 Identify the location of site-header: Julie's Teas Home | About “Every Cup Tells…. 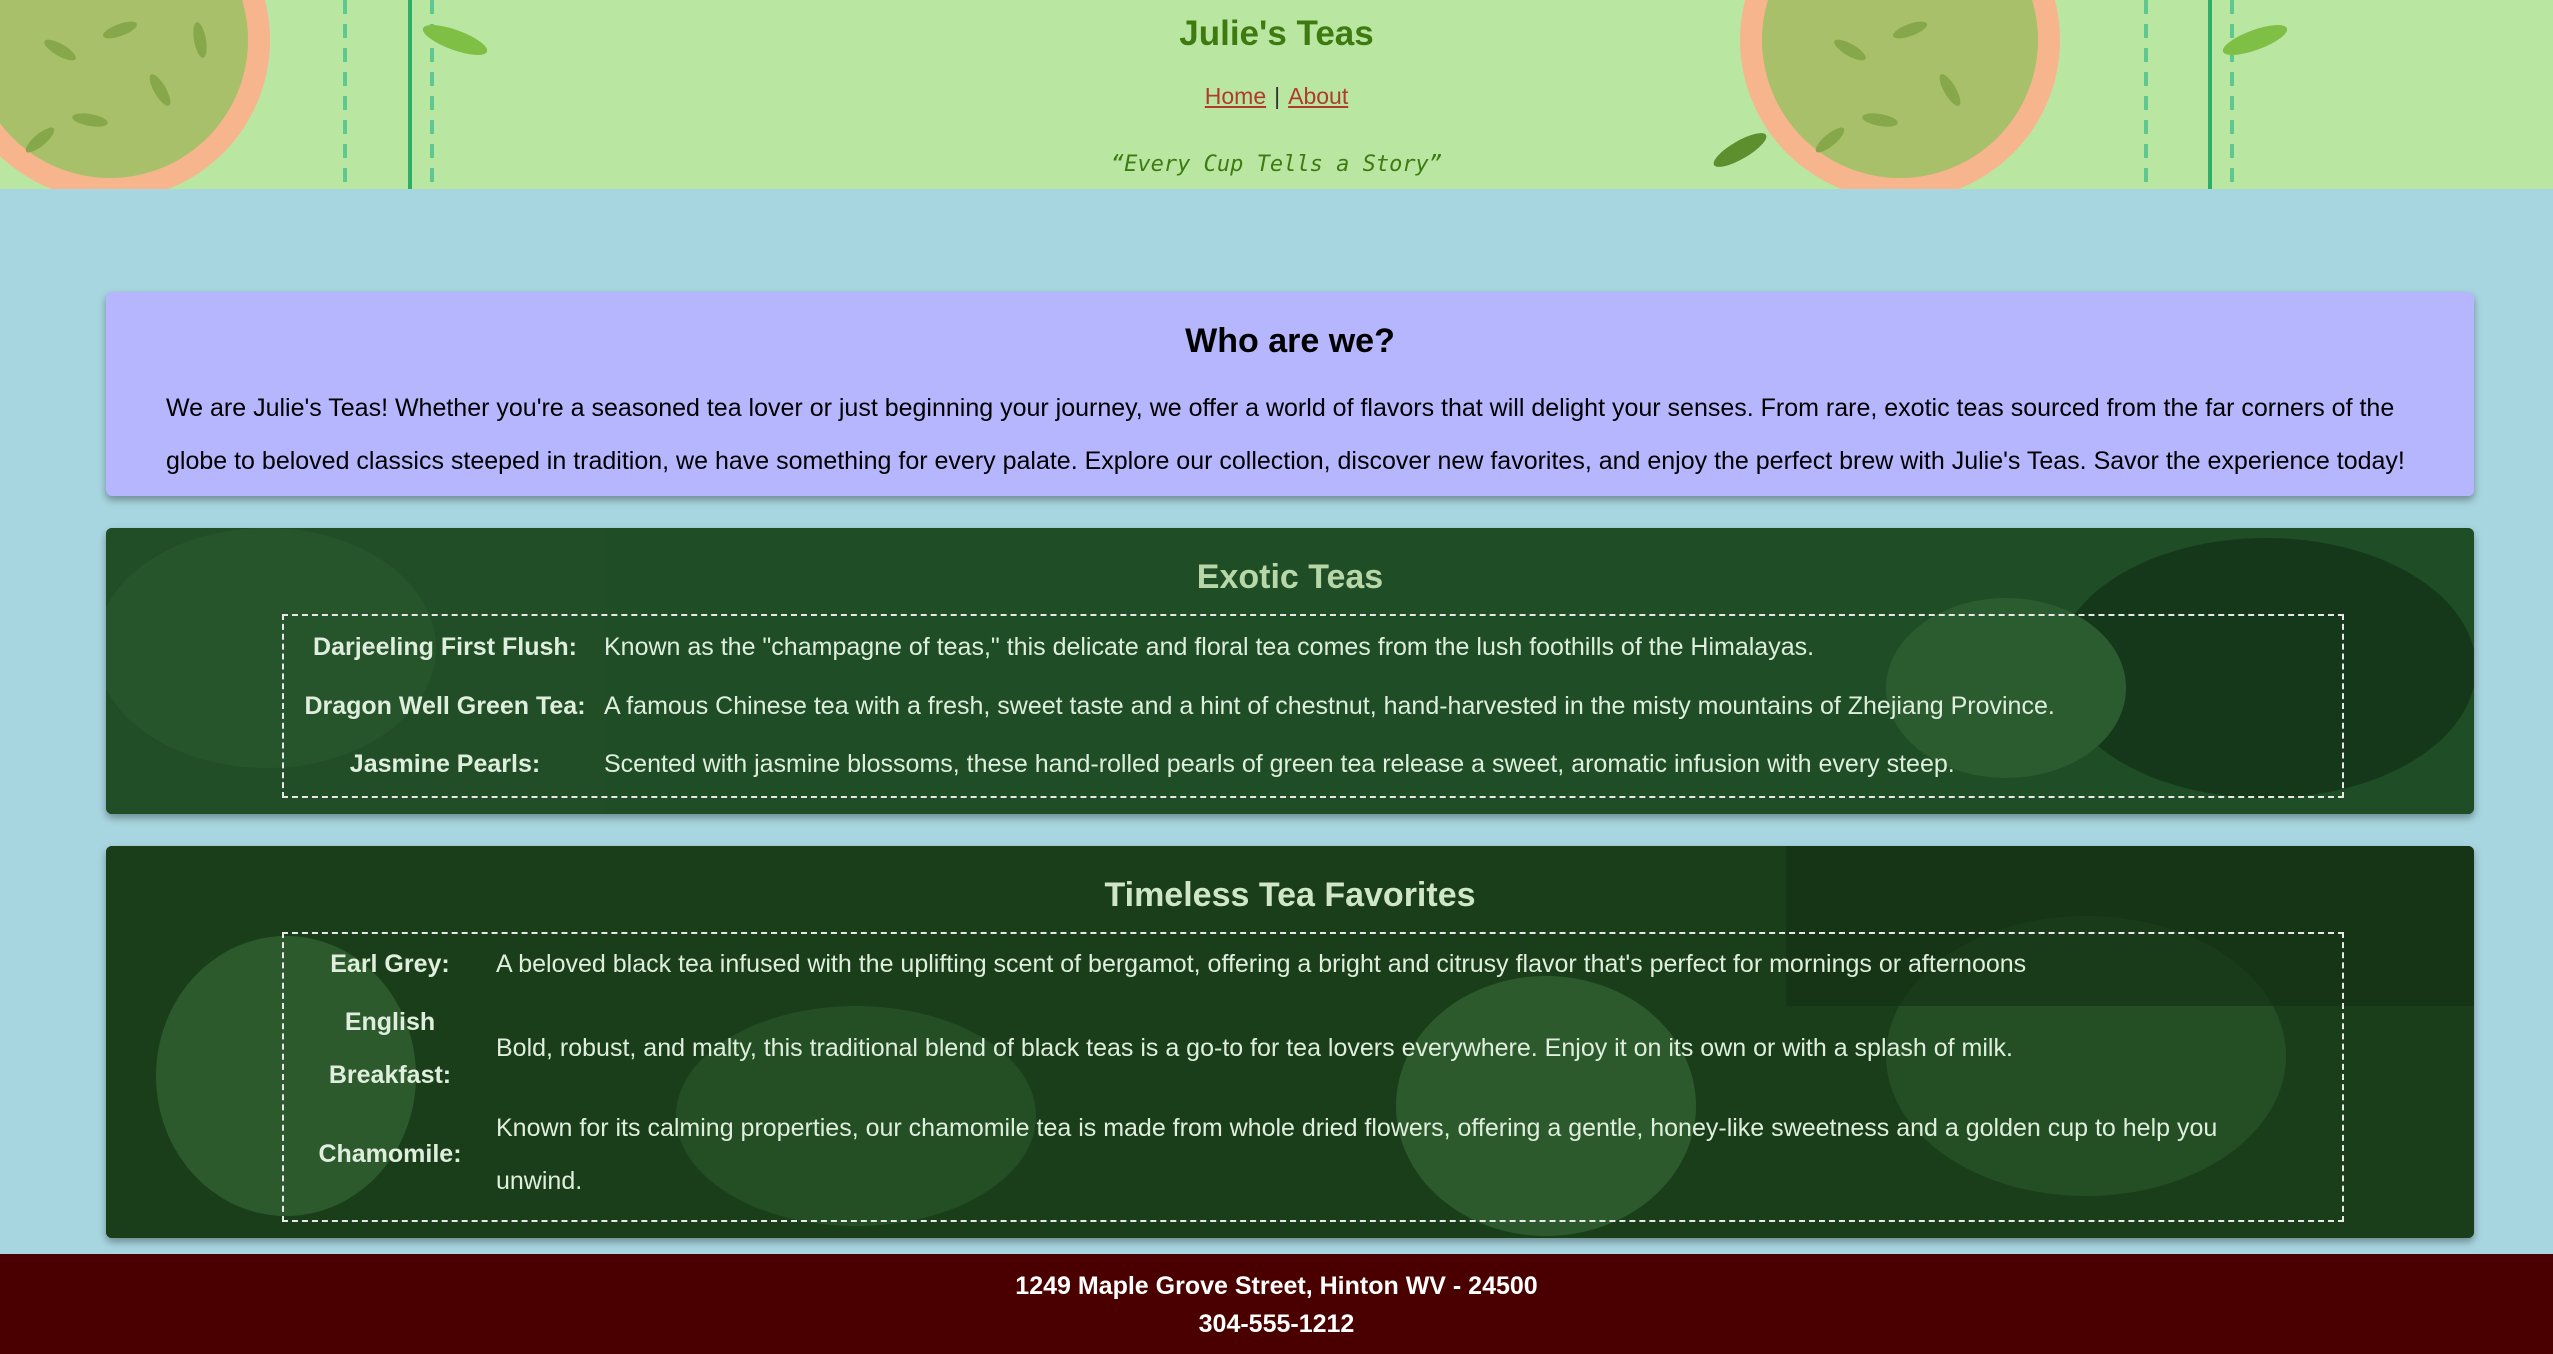
(1276, 94).